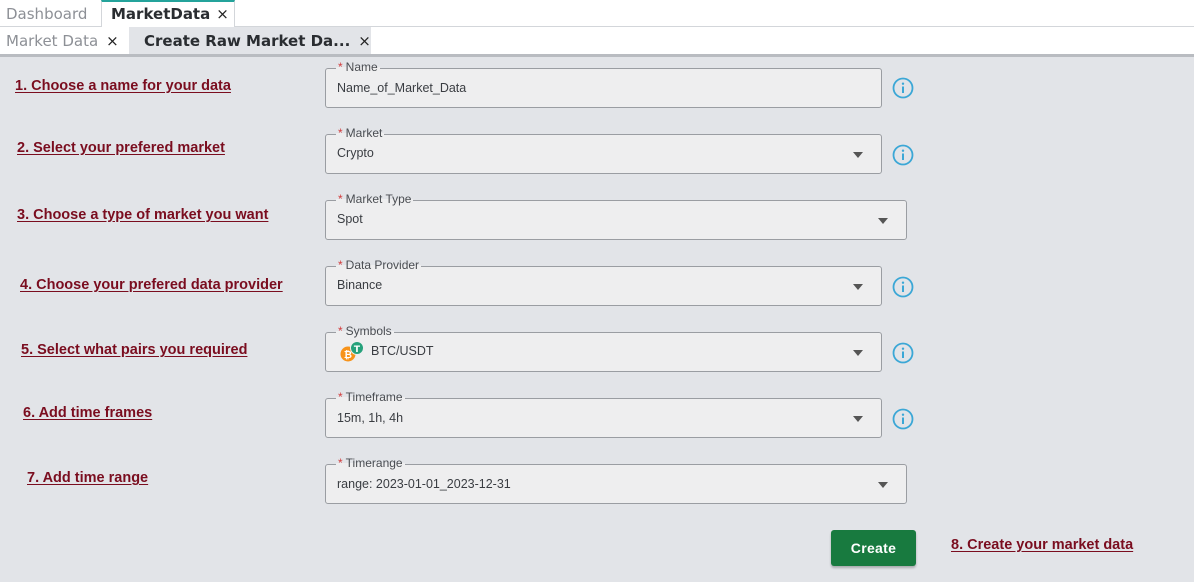 This screenshot has height=582, width=1194. What do you see at coordinates (603, 150) in the screenshot?
I see `market-select: * Market Crypto` at bounding box center [603, 150].